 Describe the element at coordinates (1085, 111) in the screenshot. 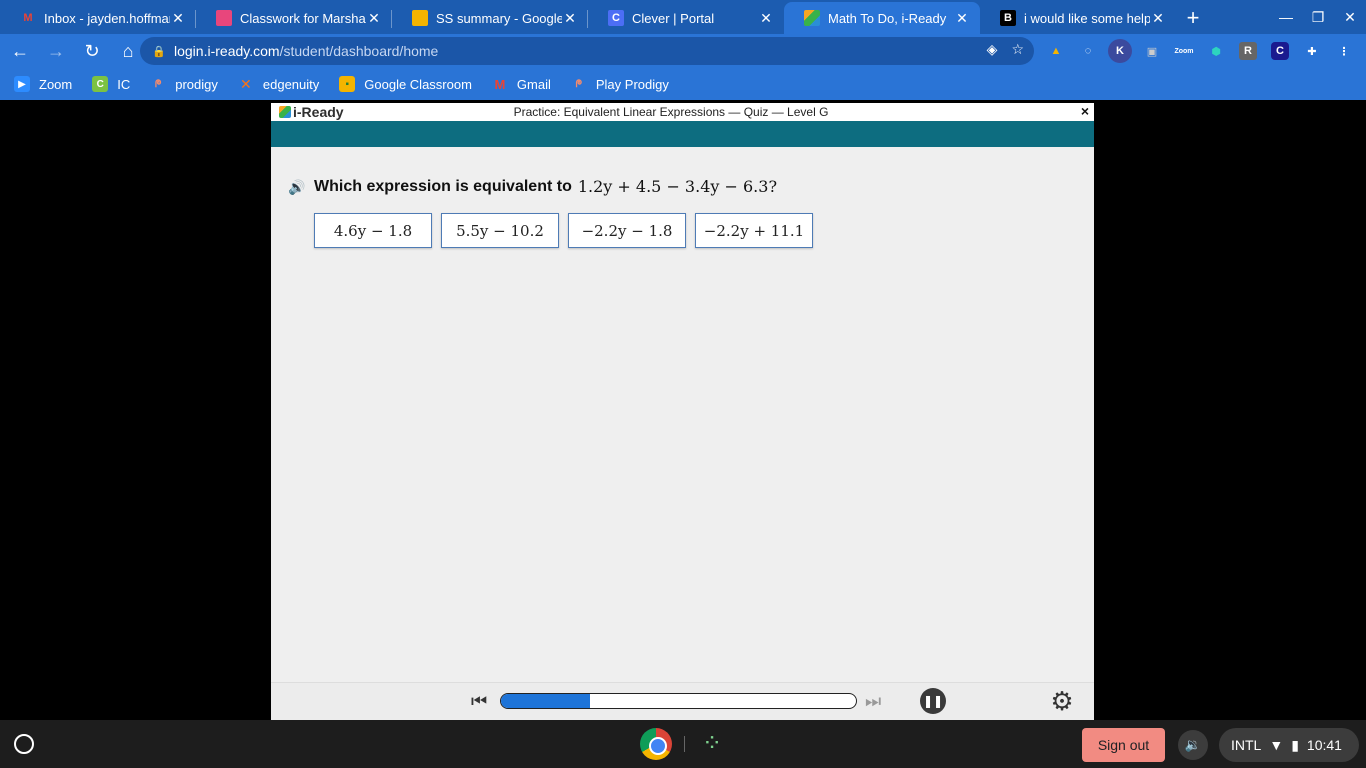

I see `lesson-close-button: ×` at that location.